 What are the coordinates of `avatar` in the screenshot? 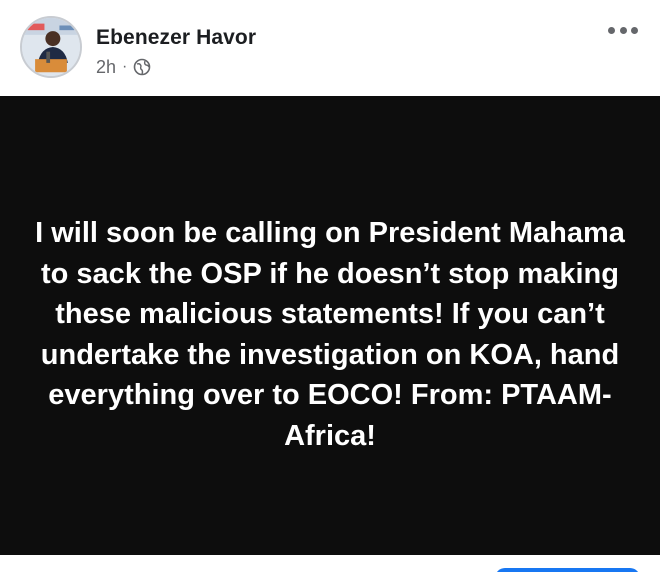 It's located at (51, 47).